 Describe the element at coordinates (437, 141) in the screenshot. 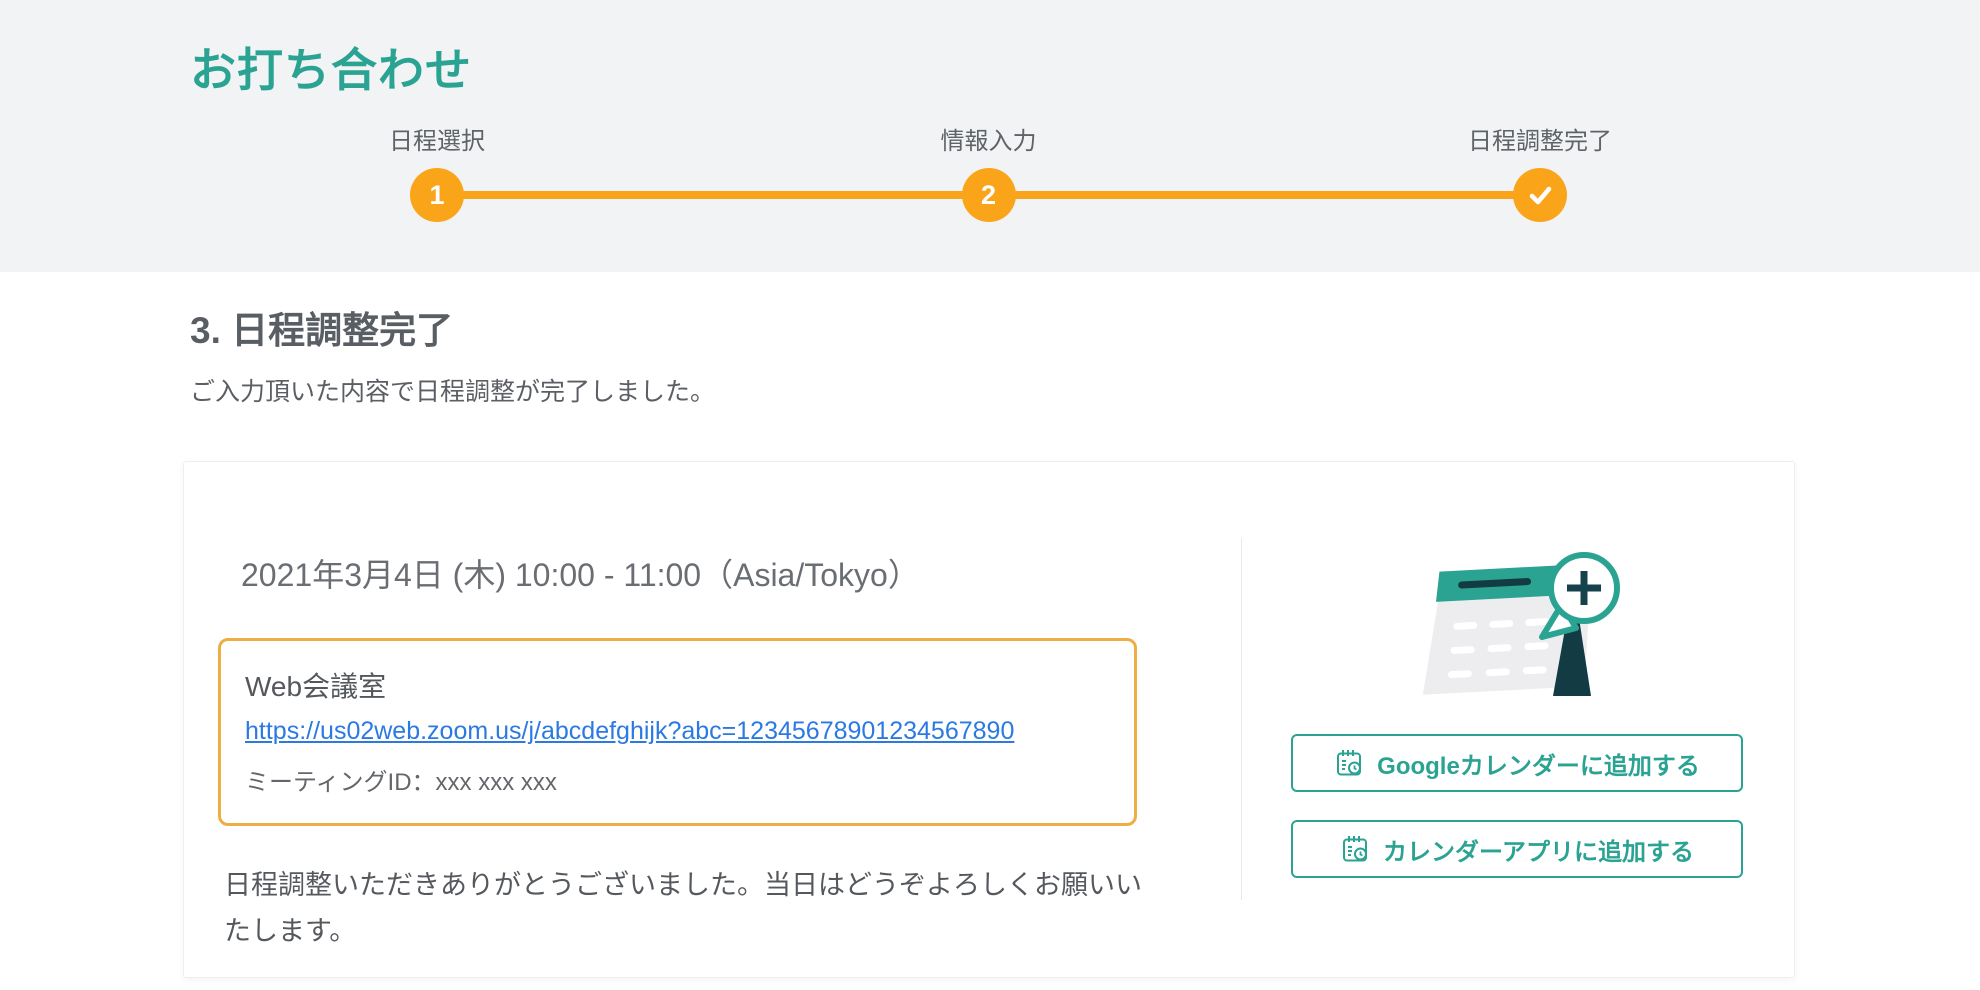

I see `step-label: 日程選択` at that location.